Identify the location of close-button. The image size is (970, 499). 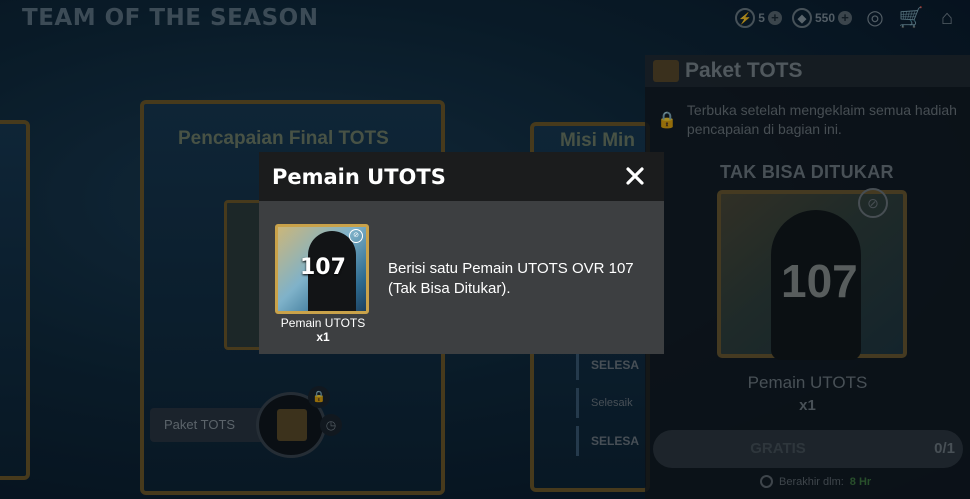
(635, 176).